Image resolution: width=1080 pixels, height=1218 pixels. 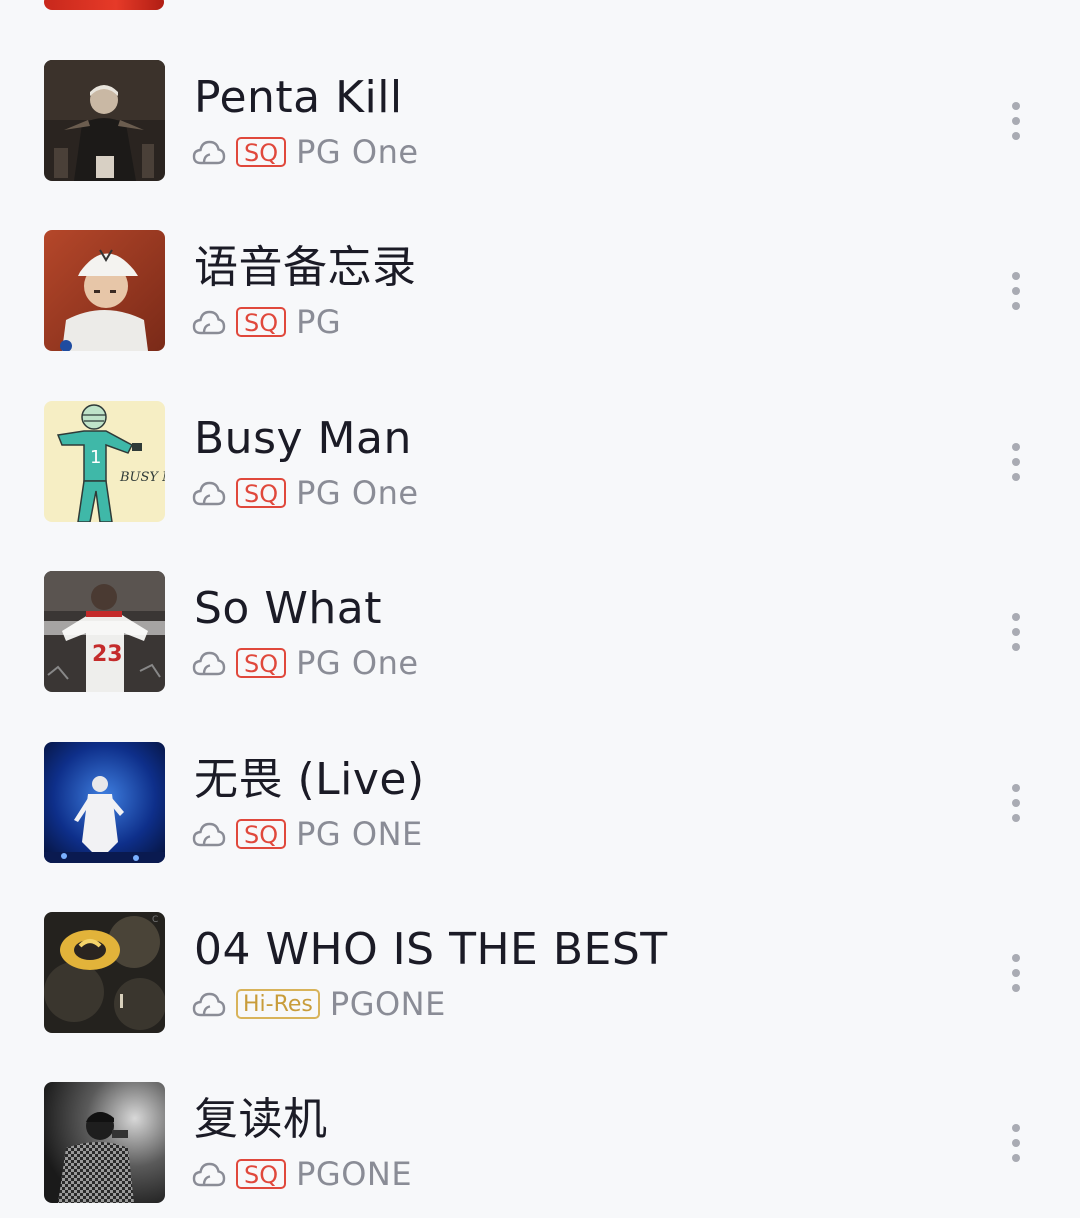 What do you see at coordinates (142, 477) in the screenshot?
I see `cover-text: BUSY MAN` at bounding box center [142, 477].